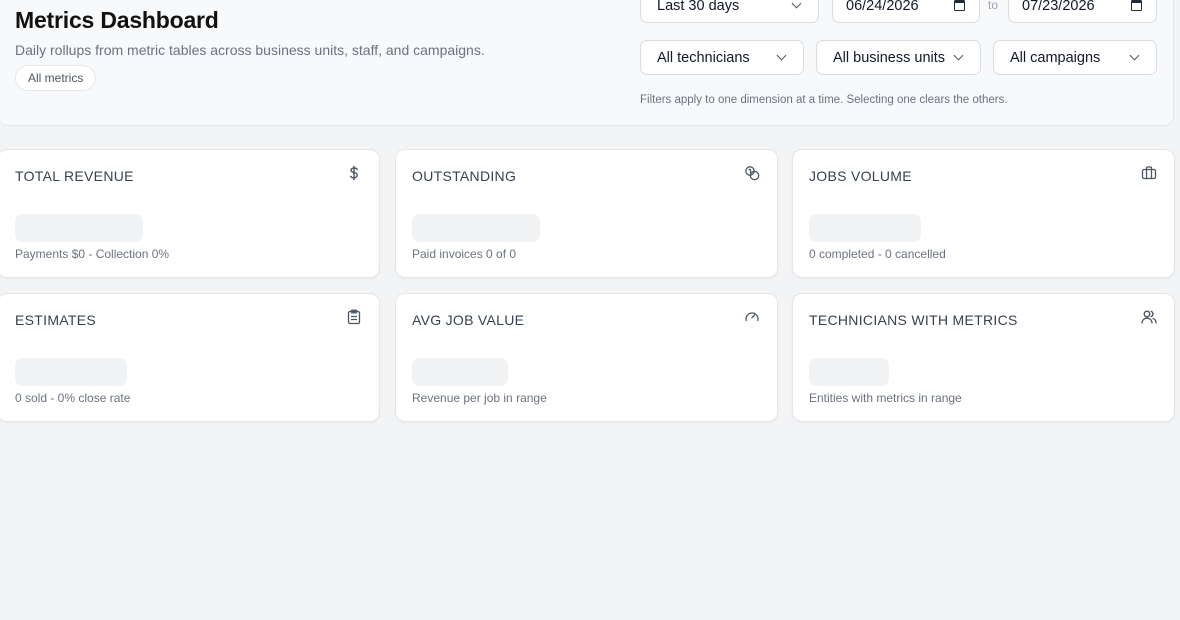 This screenshot has height=620, width=1180. What do you see at coordinates (983, 213) in the screenshot?
I see `metric-card-jobs-volume: JOBS VOLUME 0 completed - 0 cancelled` at bounding box center [983, 213].